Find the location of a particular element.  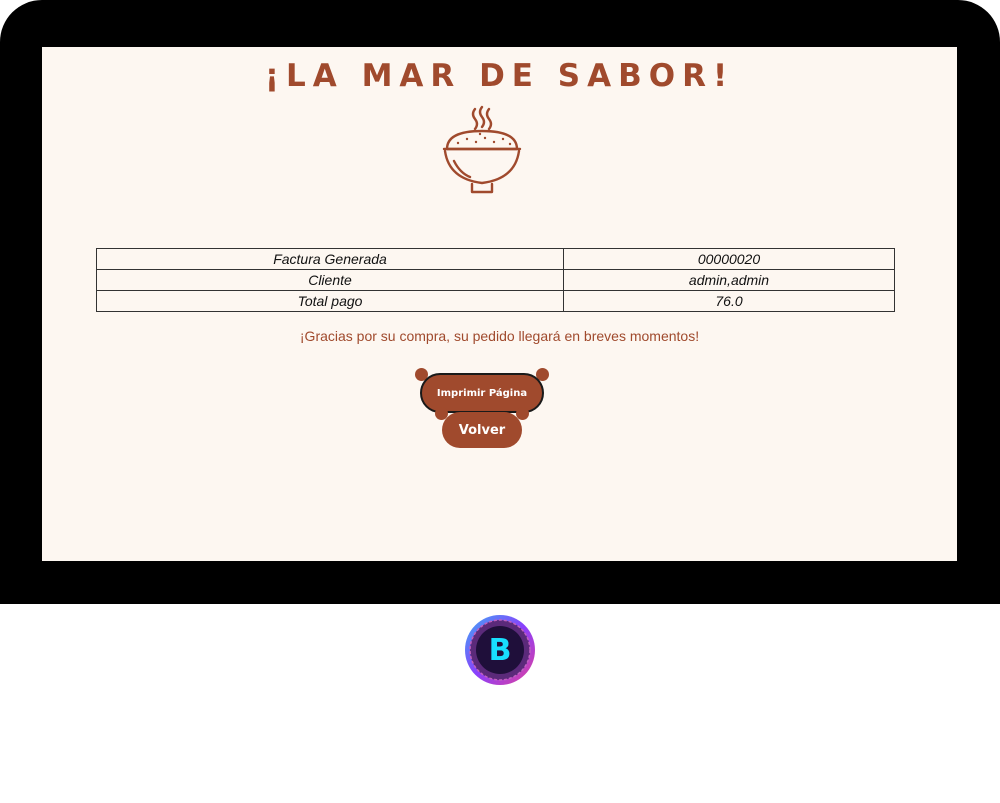

badge-letter: B is located at coordinates (500, 650).